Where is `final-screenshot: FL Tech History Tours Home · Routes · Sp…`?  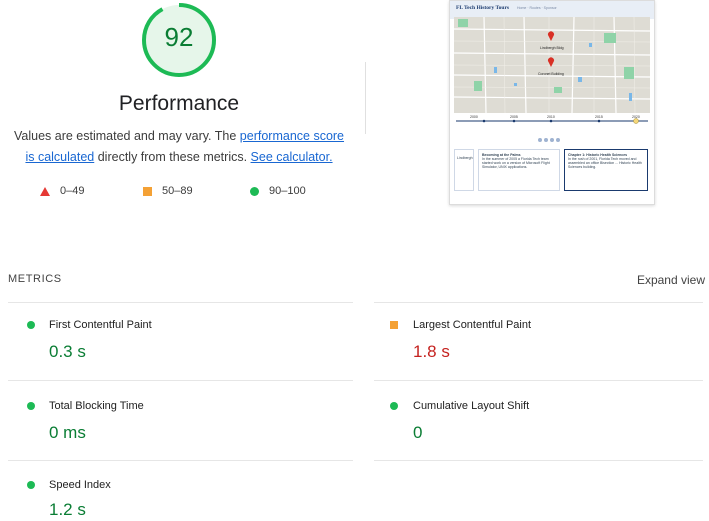 final-screenshot: FL Tech History Tours Home · Routes · Sp… is located at coordinates (552, 102).